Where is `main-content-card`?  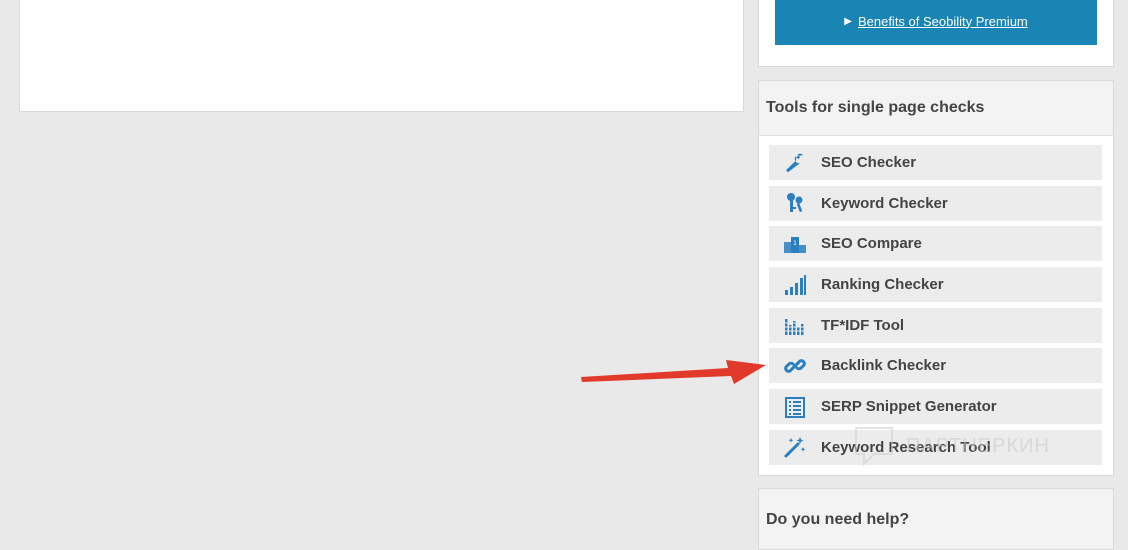 main-content-card is located at coordinates (381, 56).